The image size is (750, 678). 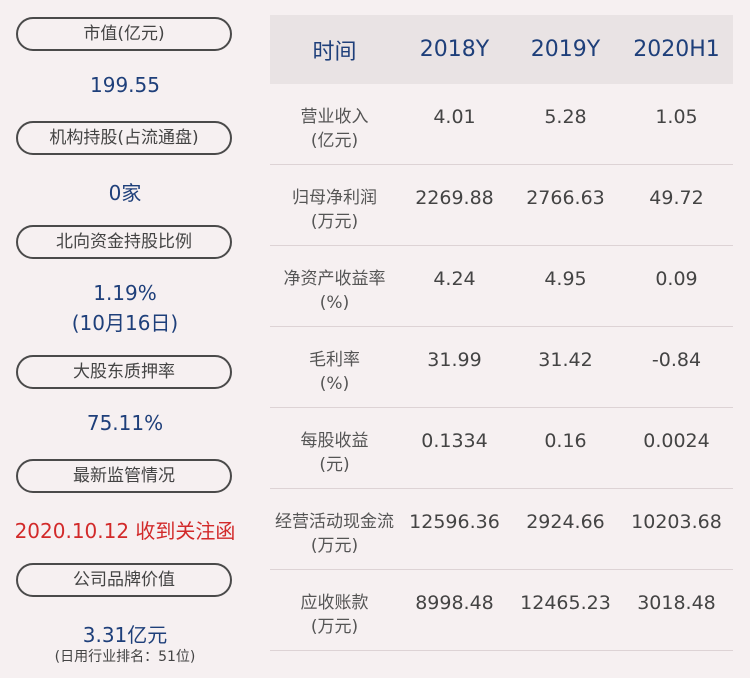 What do you see at coordinates (676, 49) in the screenshot?
I see `header-2020h1: 2020H1` at bounding box center [676, 49].